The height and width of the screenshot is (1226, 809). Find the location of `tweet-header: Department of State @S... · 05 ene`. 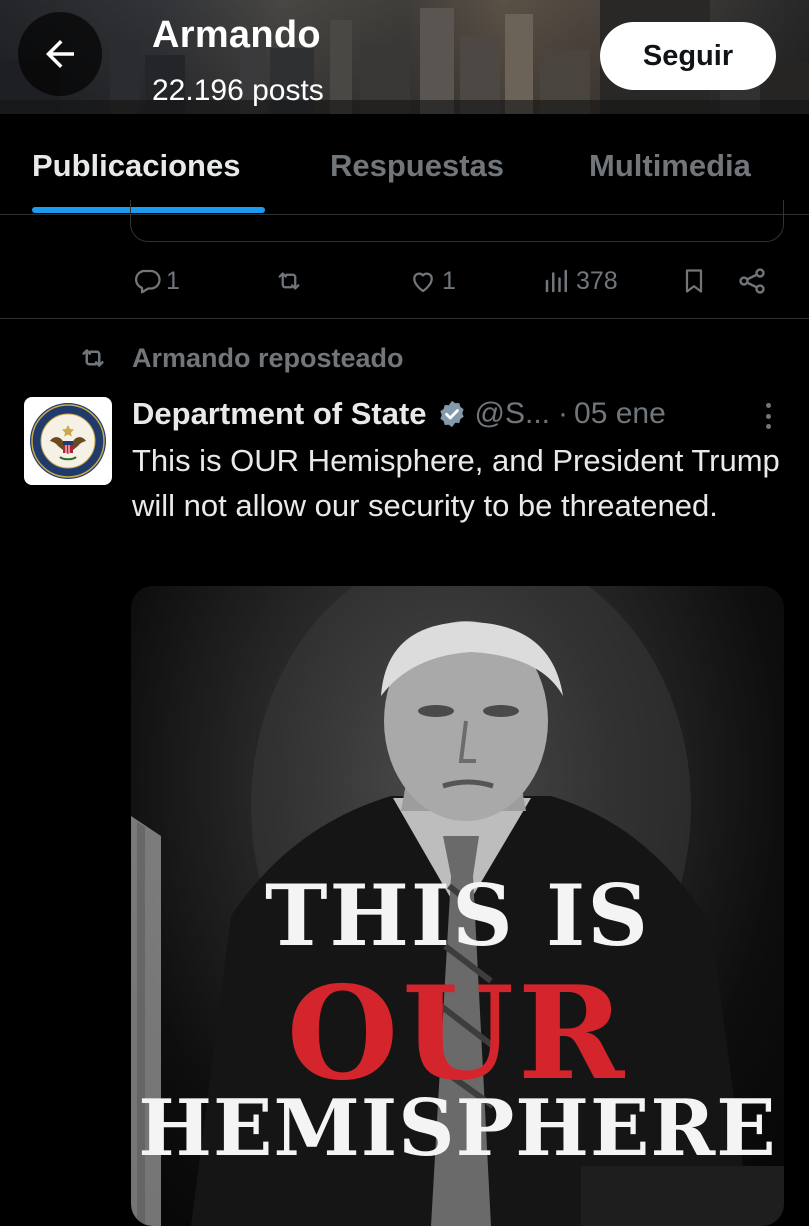

tweet-header: Department of State @S... · 05 ene is located at coordinates (457, 414).